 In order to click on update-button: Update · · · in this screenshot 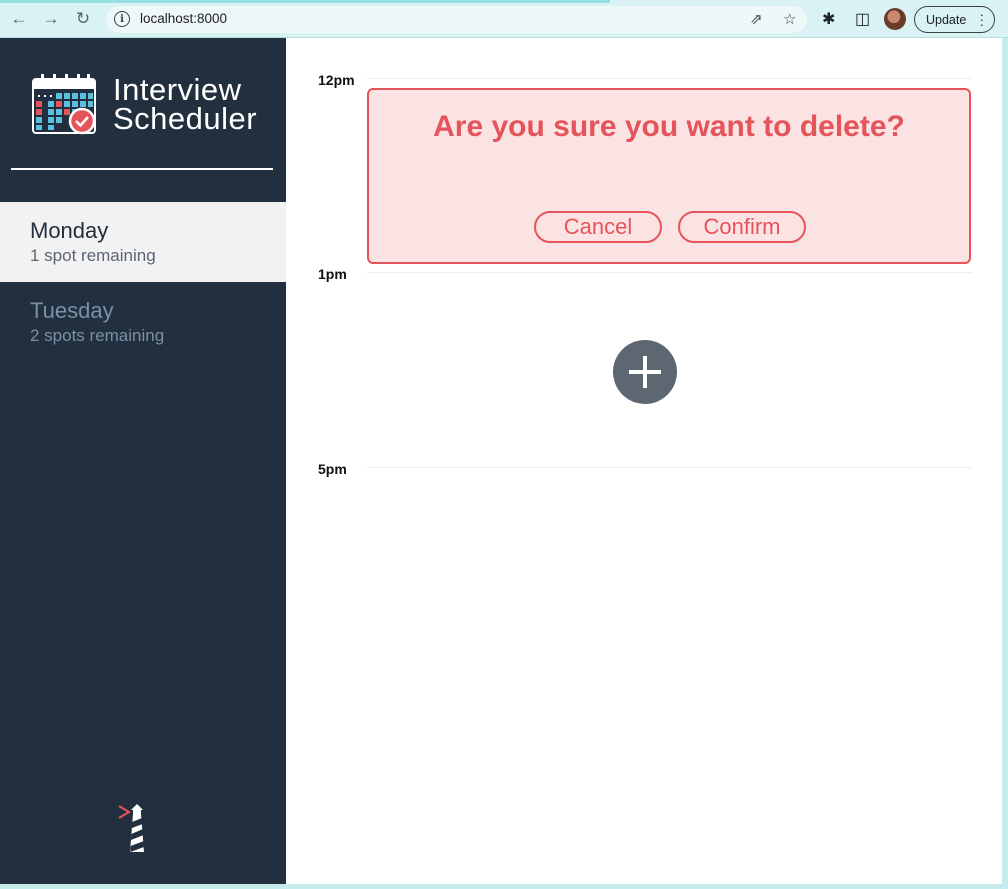, I will do `click(954, 19)`.